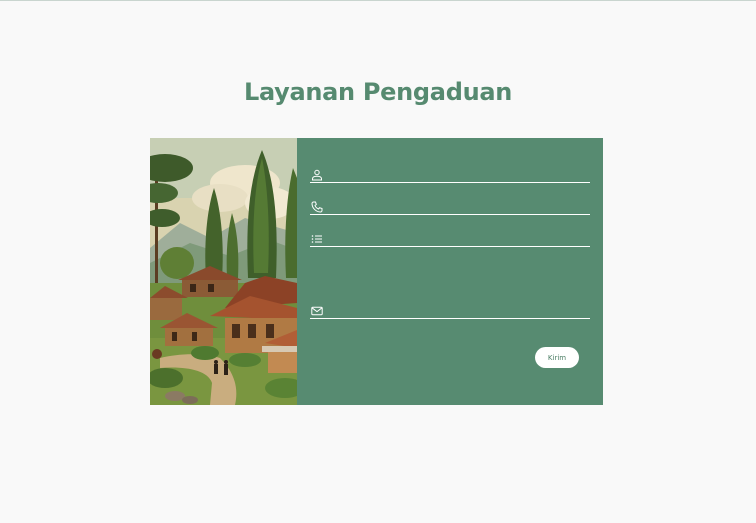 This screenshot has width=756, height=523. What do you see at coordinates (457, 173) in the screenshot?
I see `name-input` at bounding box center [457, 173].